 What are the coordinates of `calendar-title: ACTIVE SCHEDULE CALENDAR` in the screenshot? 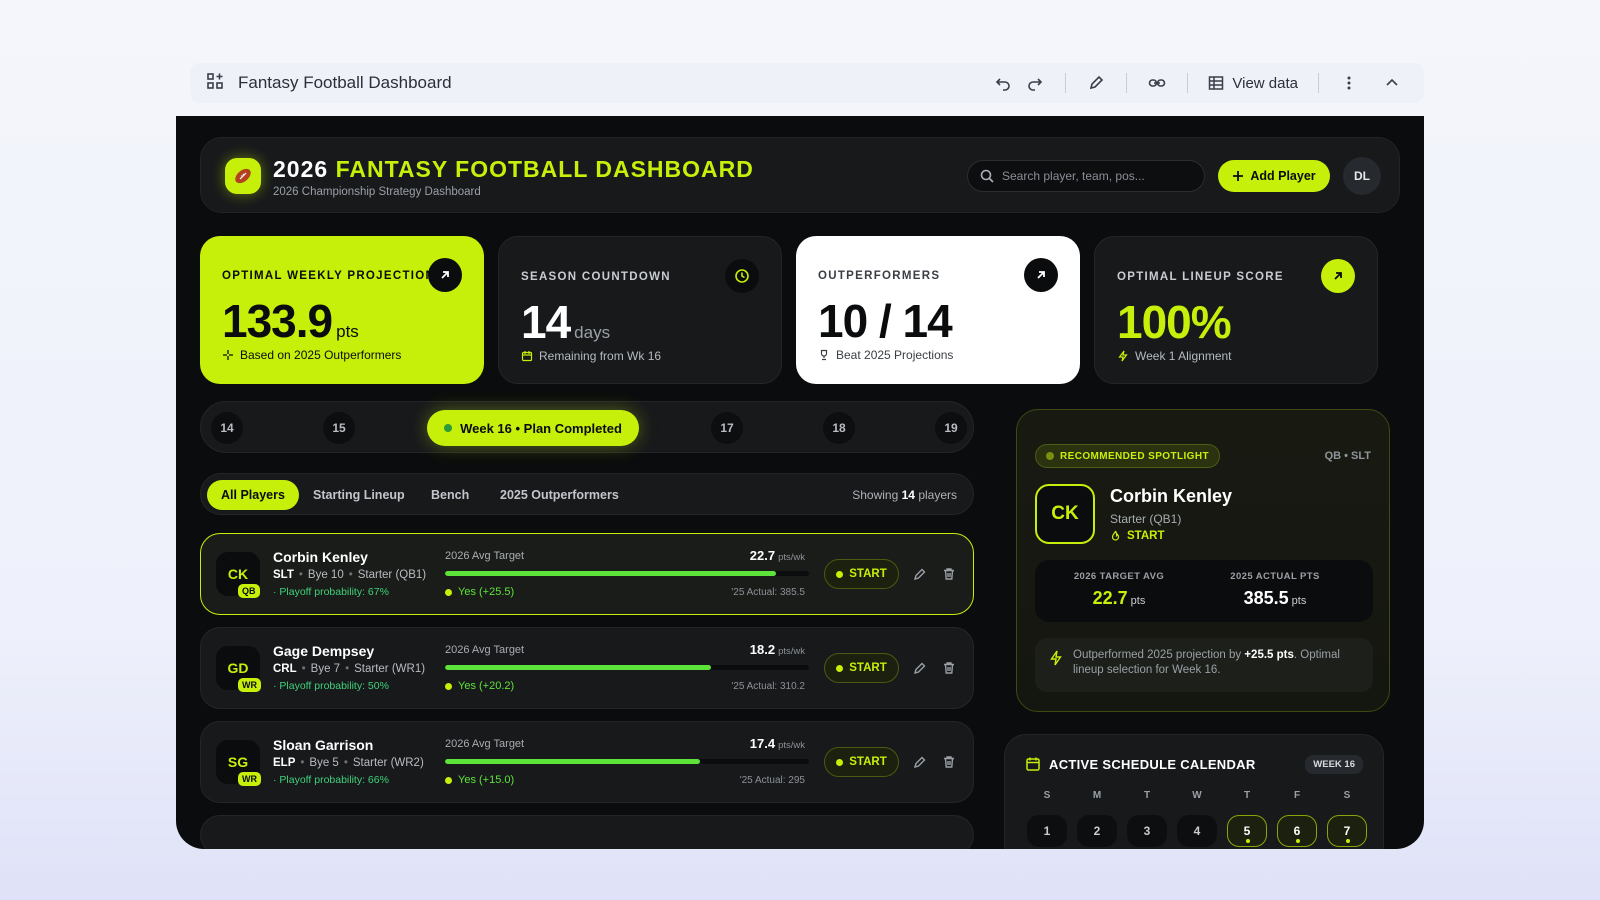 It's located at (1152, 764).